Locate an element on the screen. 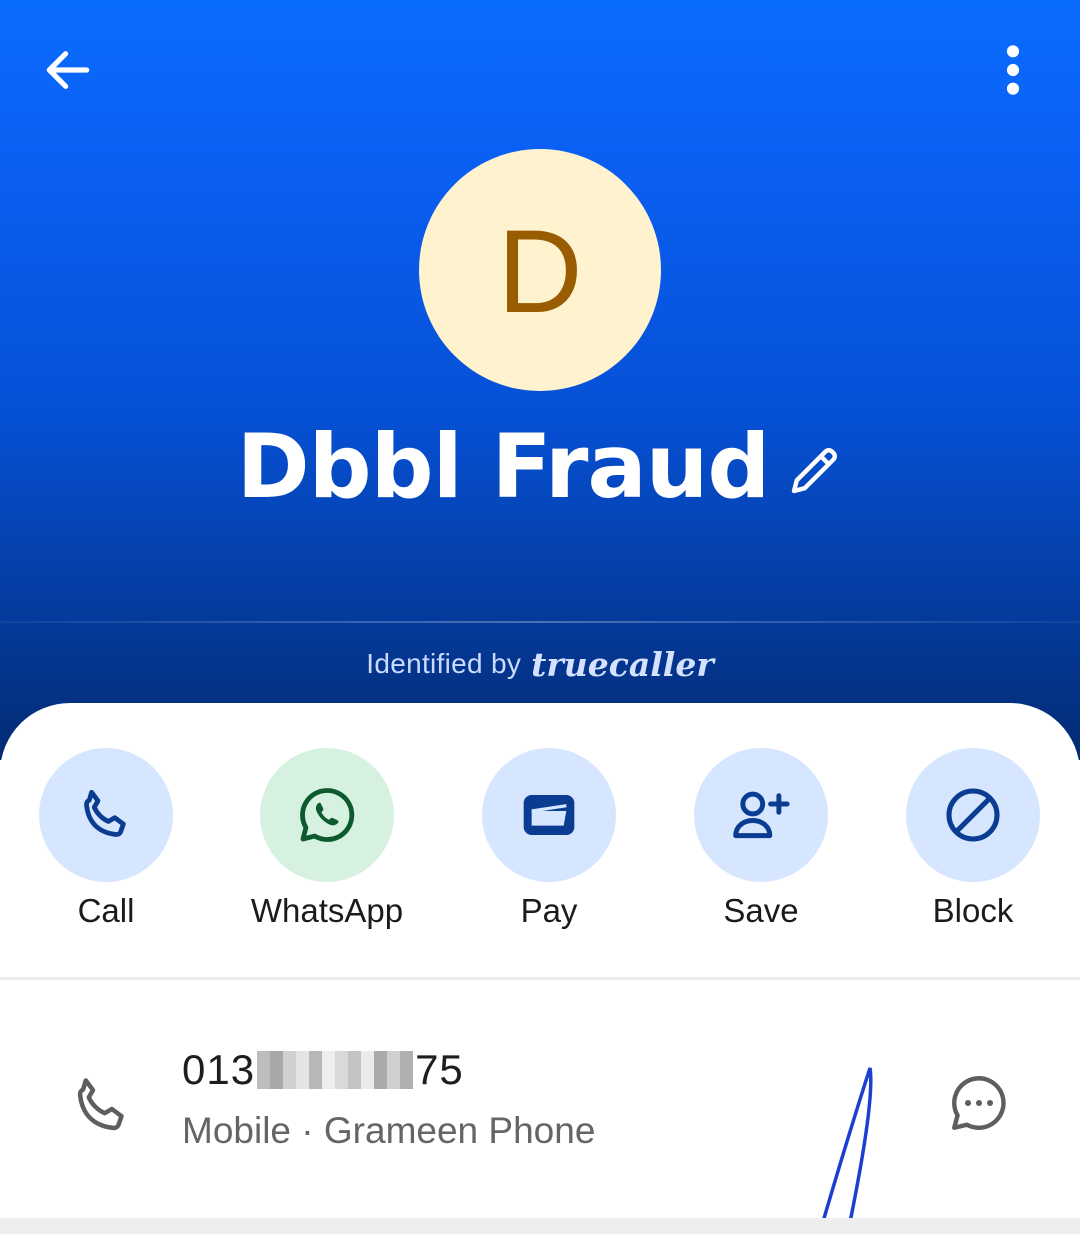 The image size is (1080, 1234). whatsapp-icon is located at coordinates (327, 815).